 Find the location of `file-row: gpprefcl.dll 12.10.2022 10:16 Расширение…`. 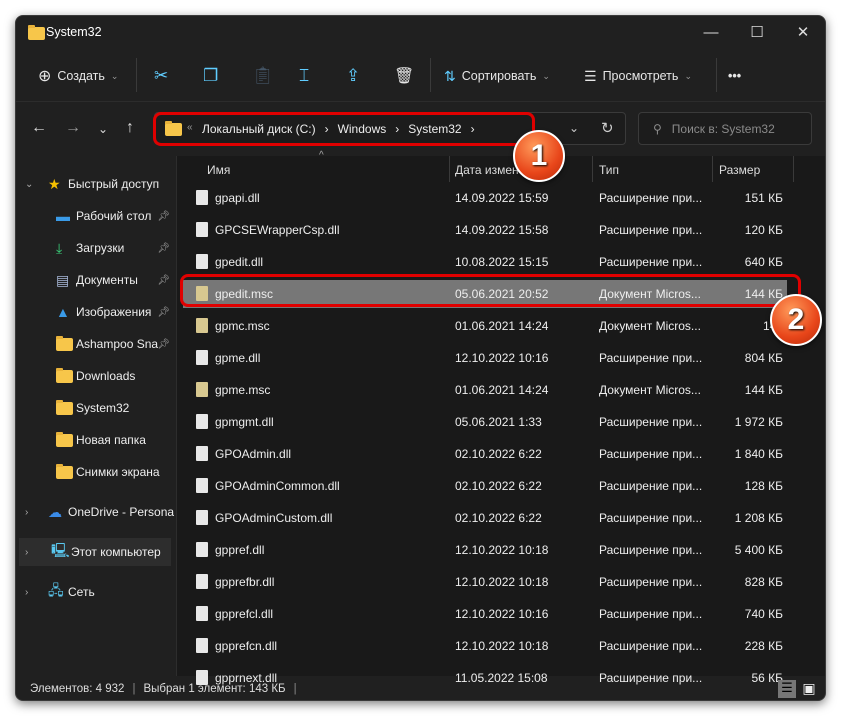

file-row: gpprefcl.dll 12.10.2022 10:16 Расширение… is located at coordinates (485, 614).